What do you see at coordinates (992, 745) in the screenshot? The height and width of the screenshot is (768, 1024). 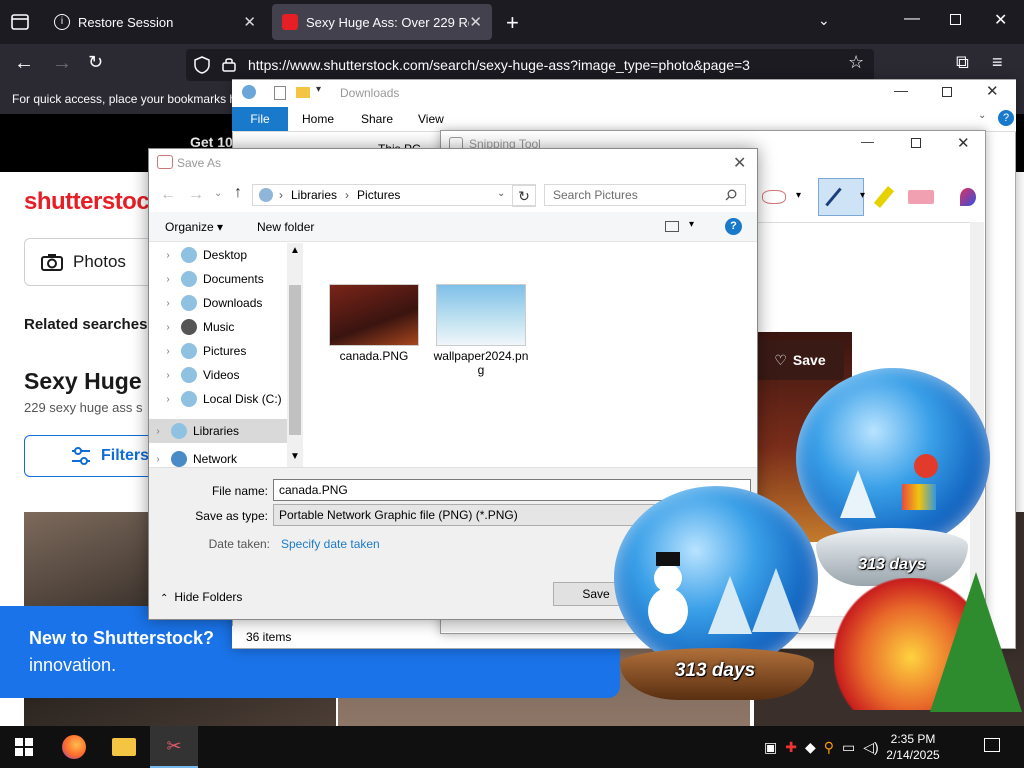 I see `notifications-icon` at bounding box center [992, 745].